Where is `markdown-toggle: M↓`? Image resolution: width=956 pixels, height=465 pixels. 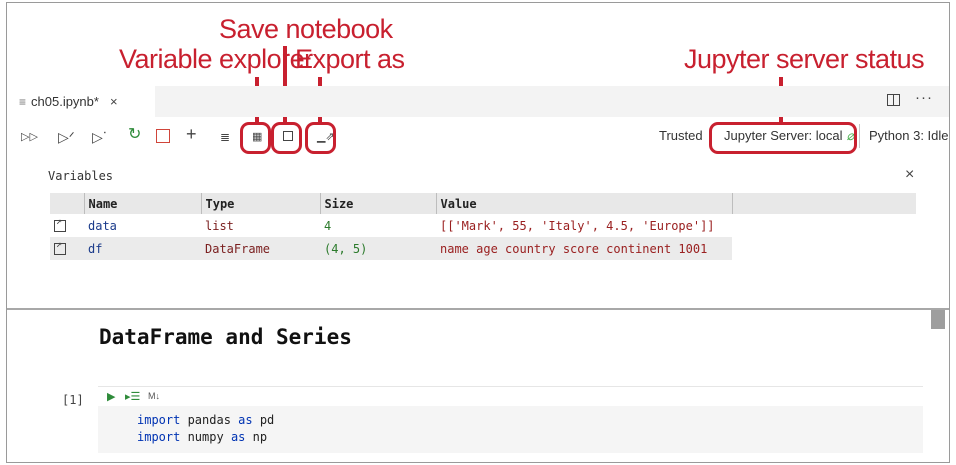 markdown-toggle: M↓ is located at coordinates (154, 396).